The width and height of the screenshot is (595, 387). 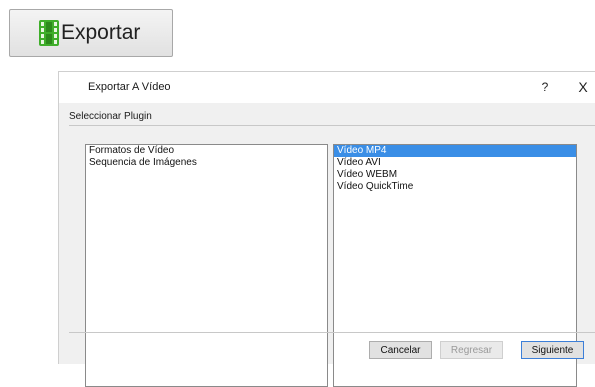 What do you see at coordinates (332, 332) in the screenshot?
I see `footer-divider` at bounding box center [332, 332].